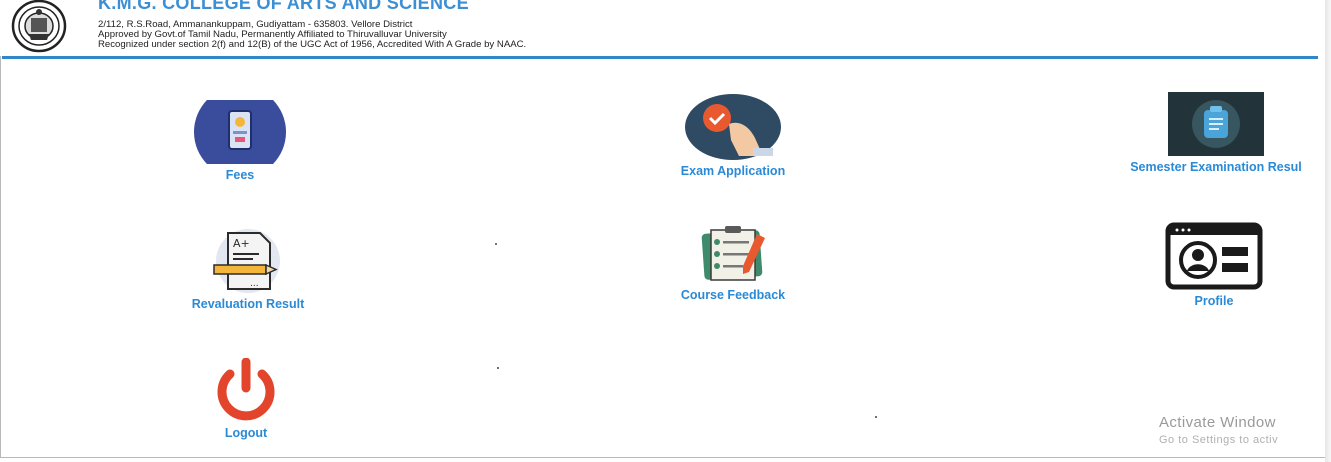  I want to click on logout-tile: Logout, so click(246, 399).